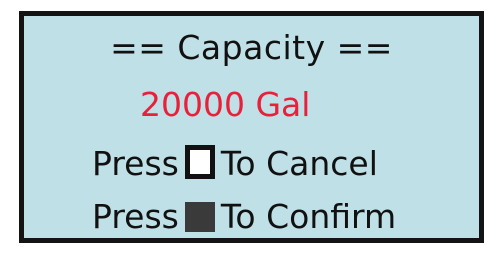 The width and height of the screenshot is (497, 255). I want to click on confirm-instruction: Press To Confirm, so click(244, 216).